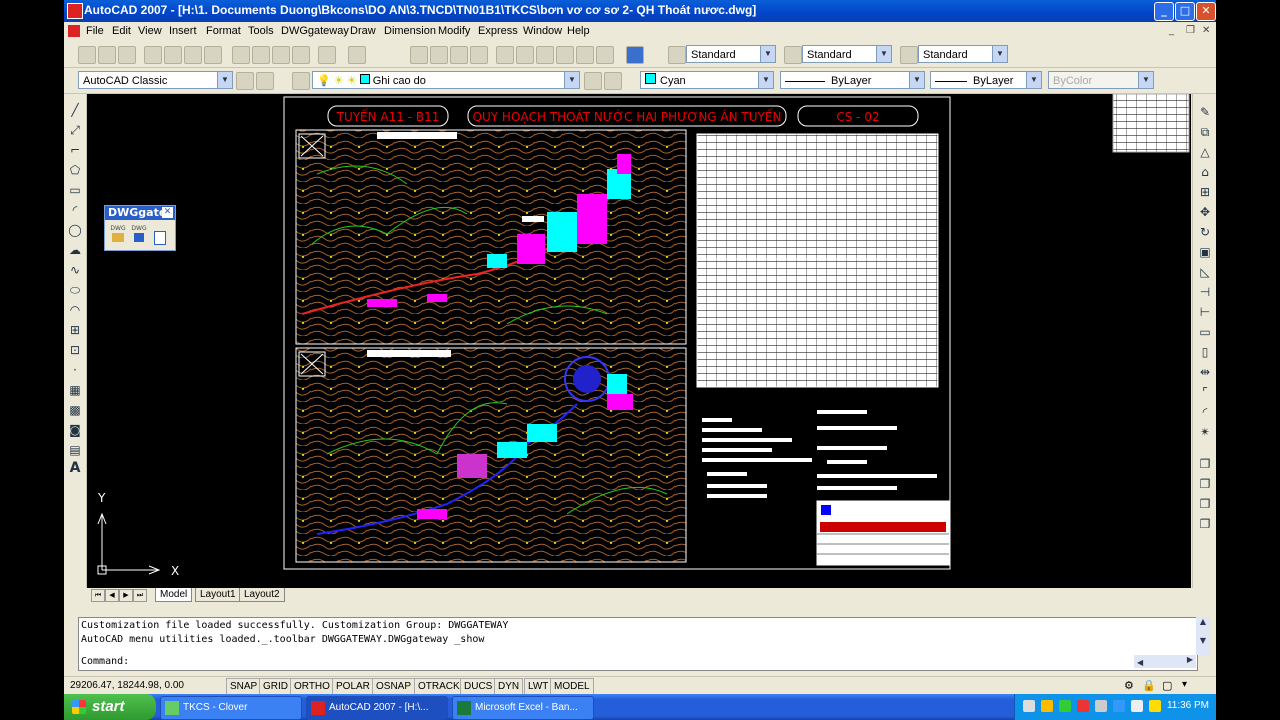  I want to click on start-button: start, so click(110, 707).